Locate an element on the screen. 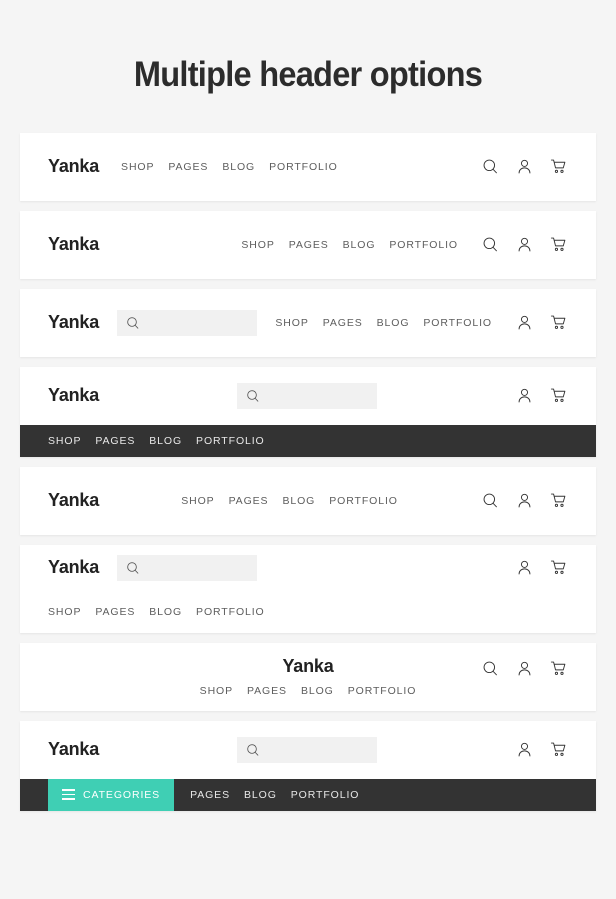  categories-button-label: CATEGORIES is located at coordinates (122, 794).